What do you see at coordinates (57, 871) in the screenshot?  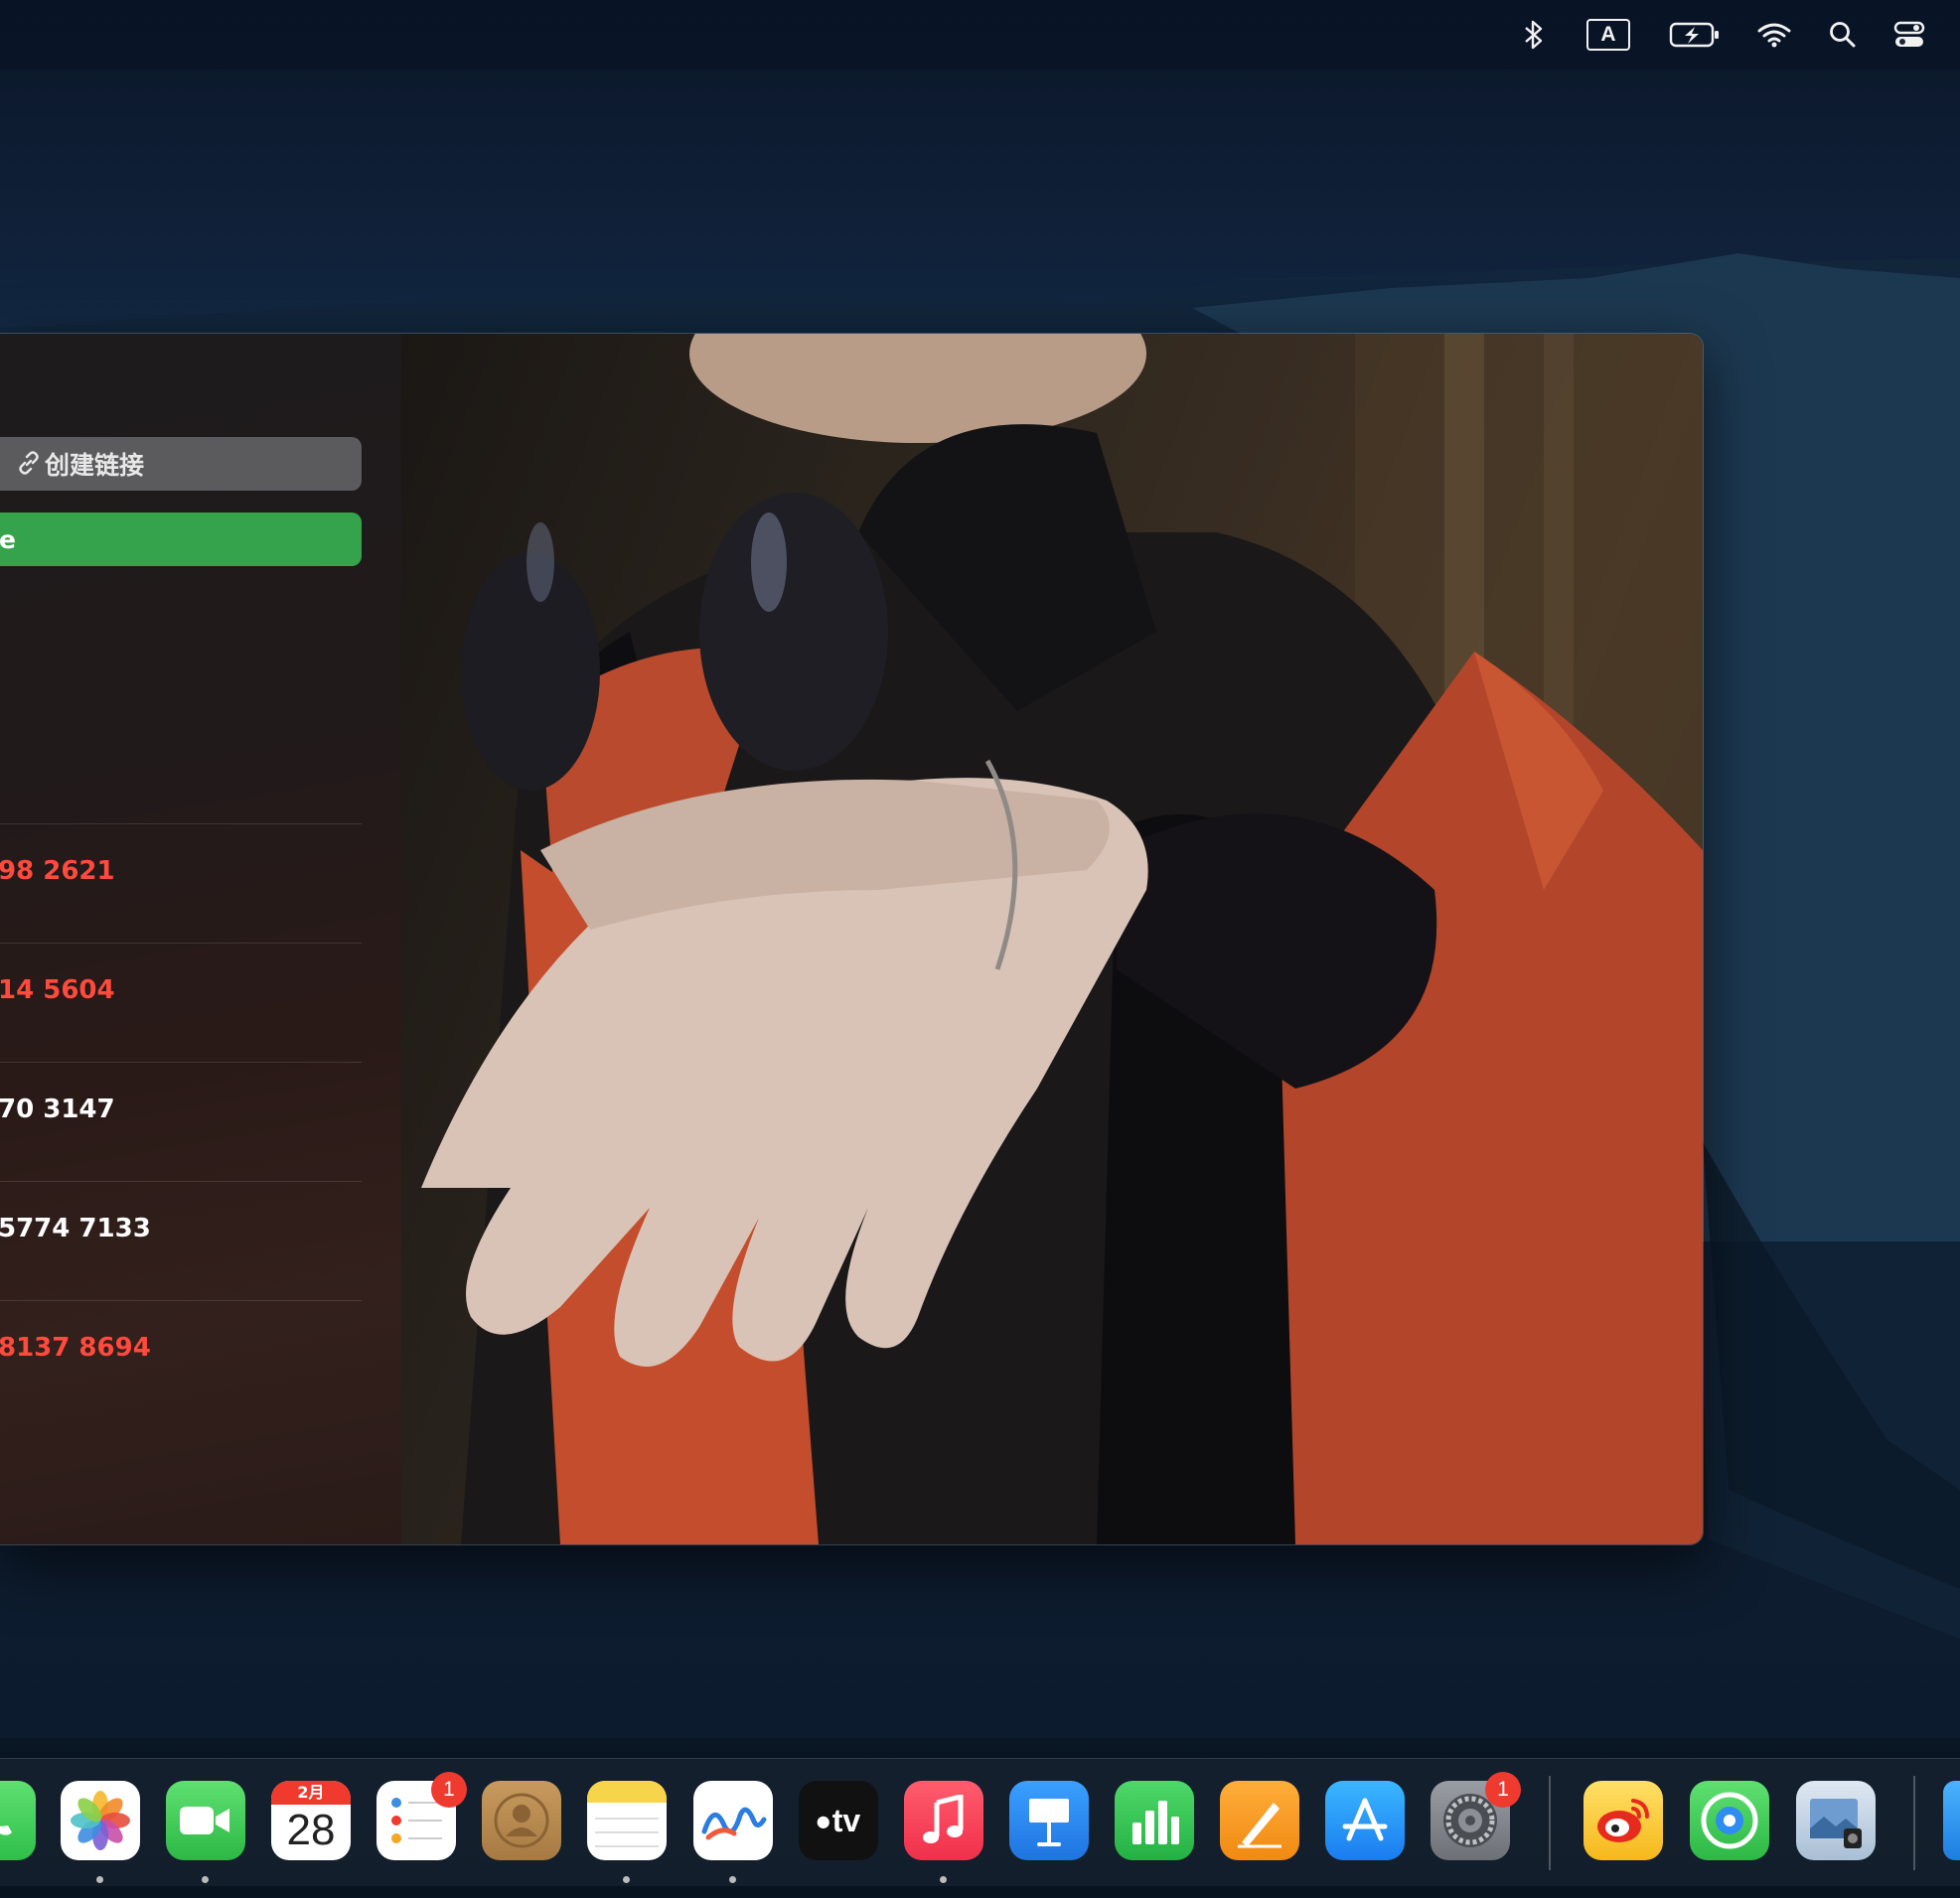 I see `call-number: 98 2621` at bounding box center [57, 871].